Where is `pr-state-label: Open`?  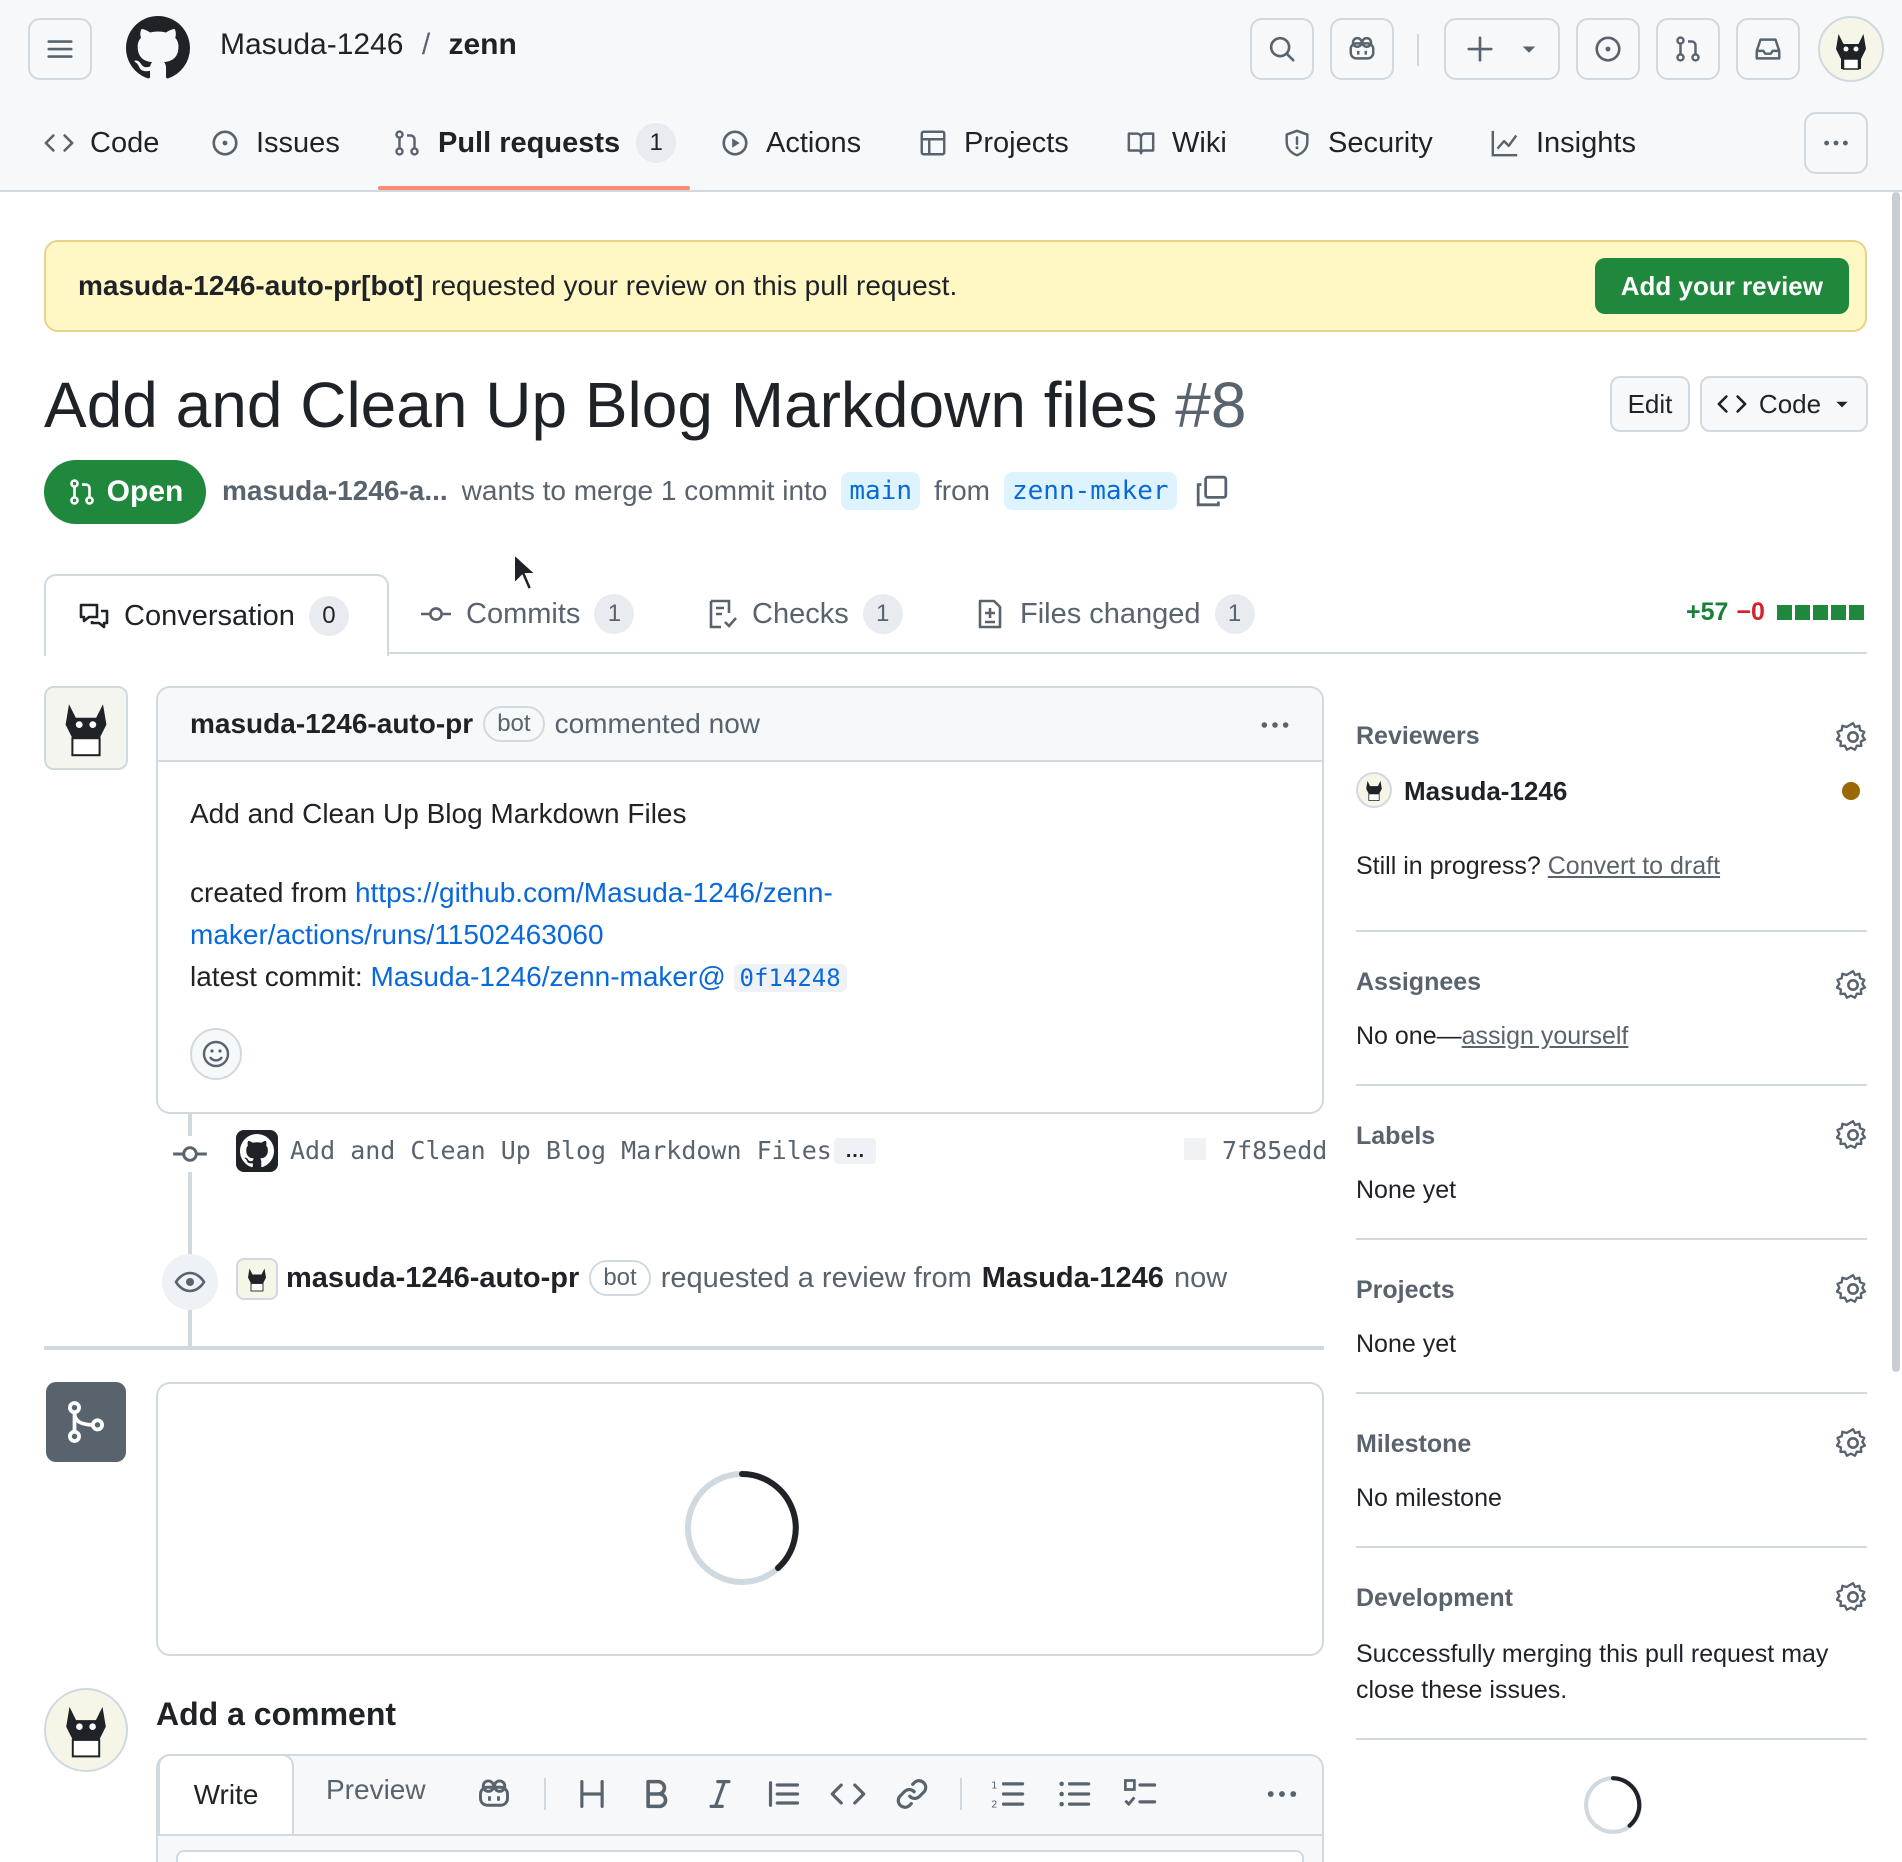
pr-state-label: Open is located at coordinates (145, 491).